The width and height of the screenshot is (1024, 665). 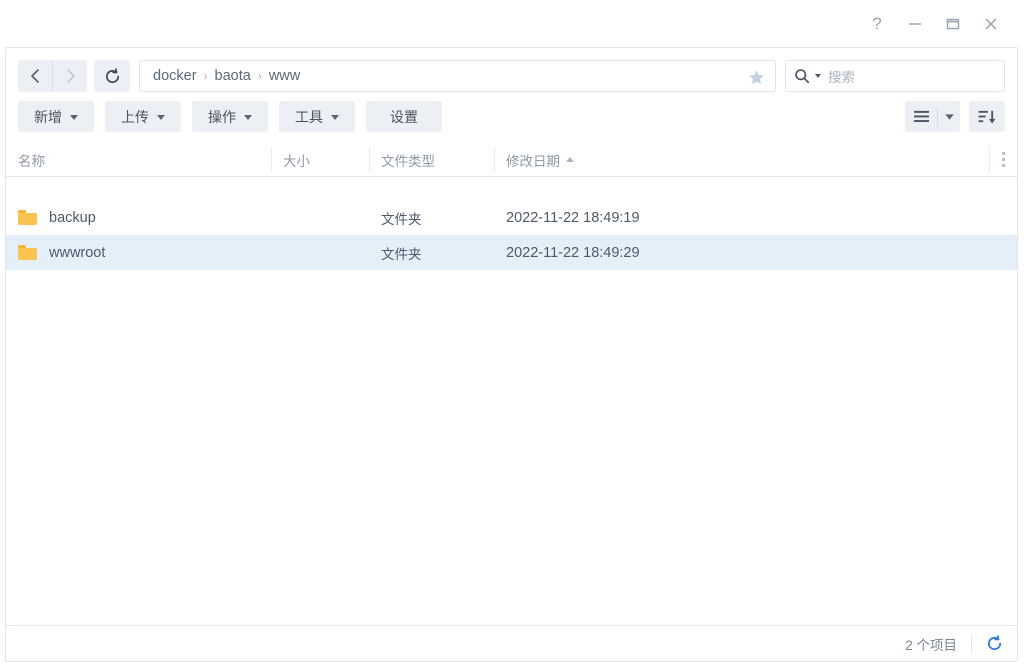 I want to click on search-input: 搜索, so click(x=841, y=76).